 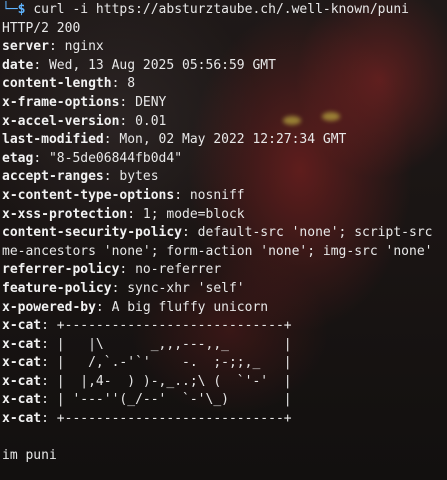 What do you see at coordinates (57, 84) in the screenshot?
I see `header-key: content-length` at bounding box center [57, 84].